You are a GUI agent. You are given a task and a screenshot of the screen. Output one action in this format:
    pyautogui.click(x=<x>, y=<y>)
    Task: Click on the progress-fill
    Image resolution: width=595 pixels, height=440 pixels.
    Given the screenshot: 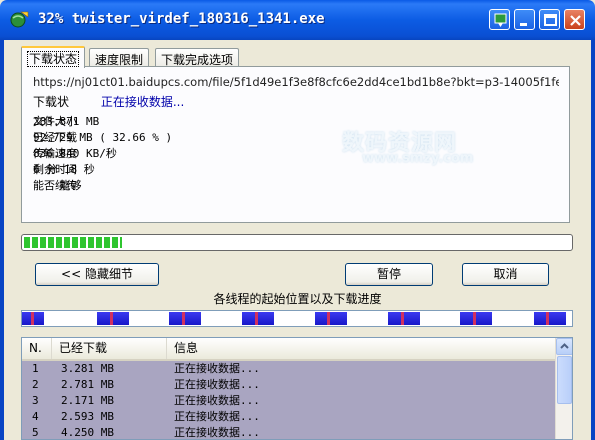 What is the action you would take?
    pyautogui.click(x=73, y=242)
    